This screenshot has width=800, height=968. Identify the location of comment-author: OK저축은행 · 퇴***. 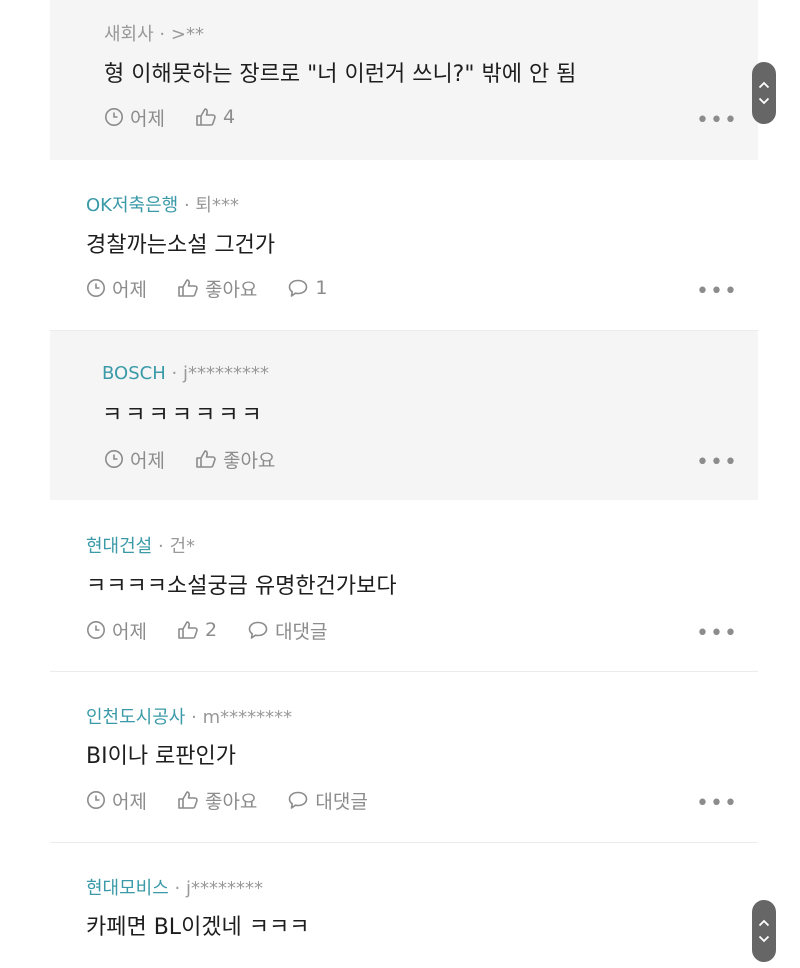
(162, 204).